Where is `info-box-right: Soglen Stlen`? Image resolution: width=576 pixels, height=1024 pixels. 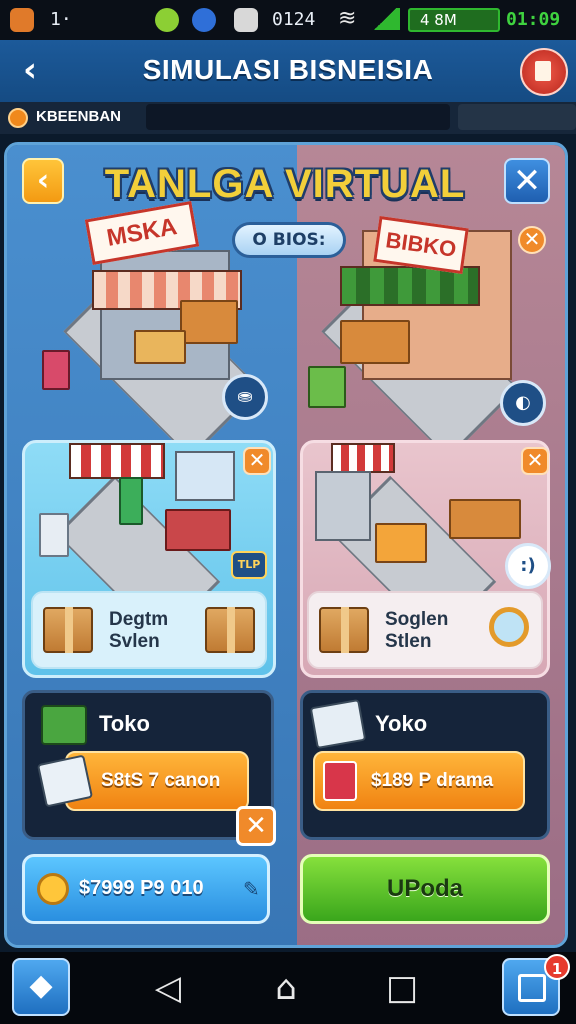
info-box-right: Soglen Stlen is located at coordinates (425, 630).